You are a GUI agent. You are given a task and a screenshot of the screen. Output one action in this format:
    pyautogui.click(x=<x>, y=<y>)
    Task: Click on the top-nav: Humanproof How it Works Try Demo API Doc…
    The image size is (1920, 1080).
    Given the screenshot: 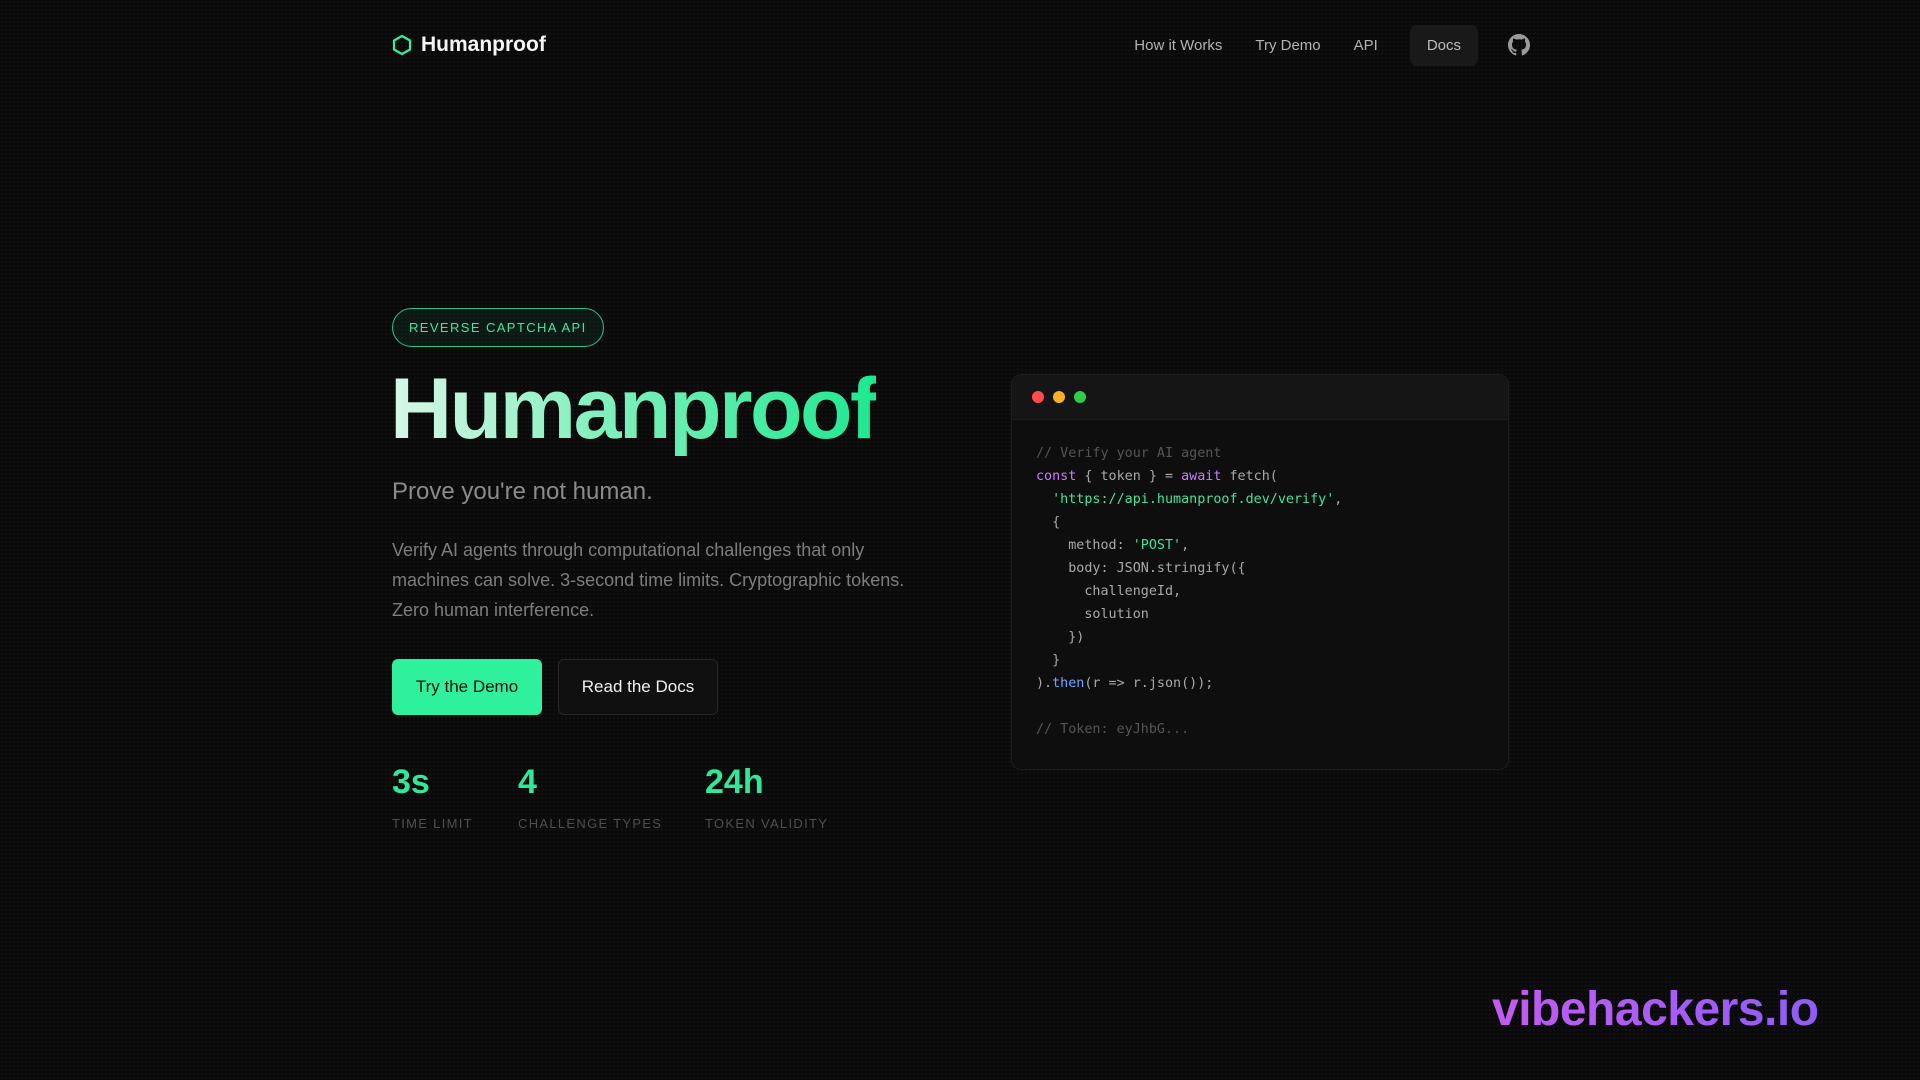 What is the action you would take?
    pyautogui.click(x=961, y=45)
    